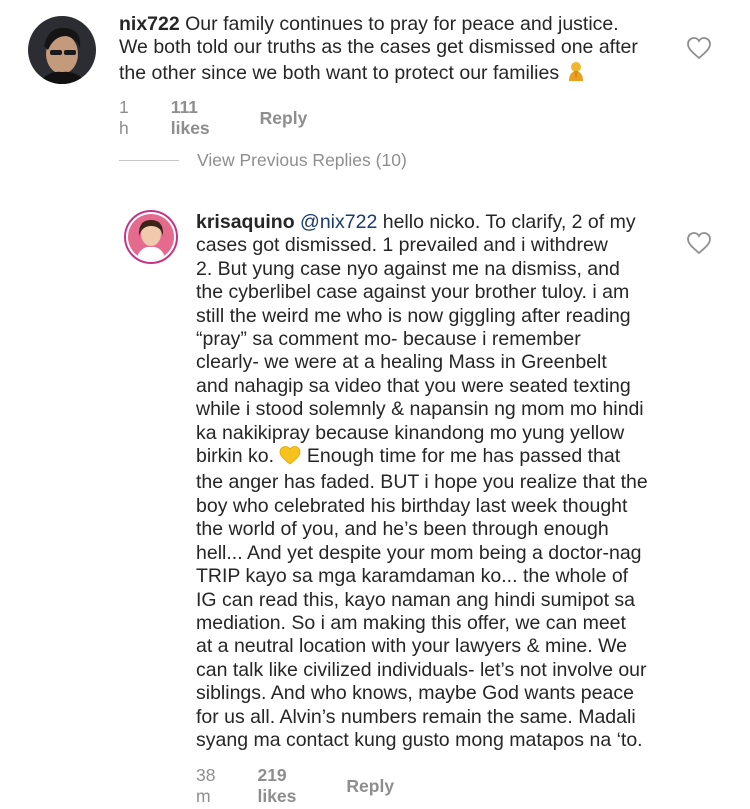 This screenshot has width=750, height=809. Describe the element at coordinates (235, 456) in the screenshot. I see `comment-text-line: birkin ko.` at that location.